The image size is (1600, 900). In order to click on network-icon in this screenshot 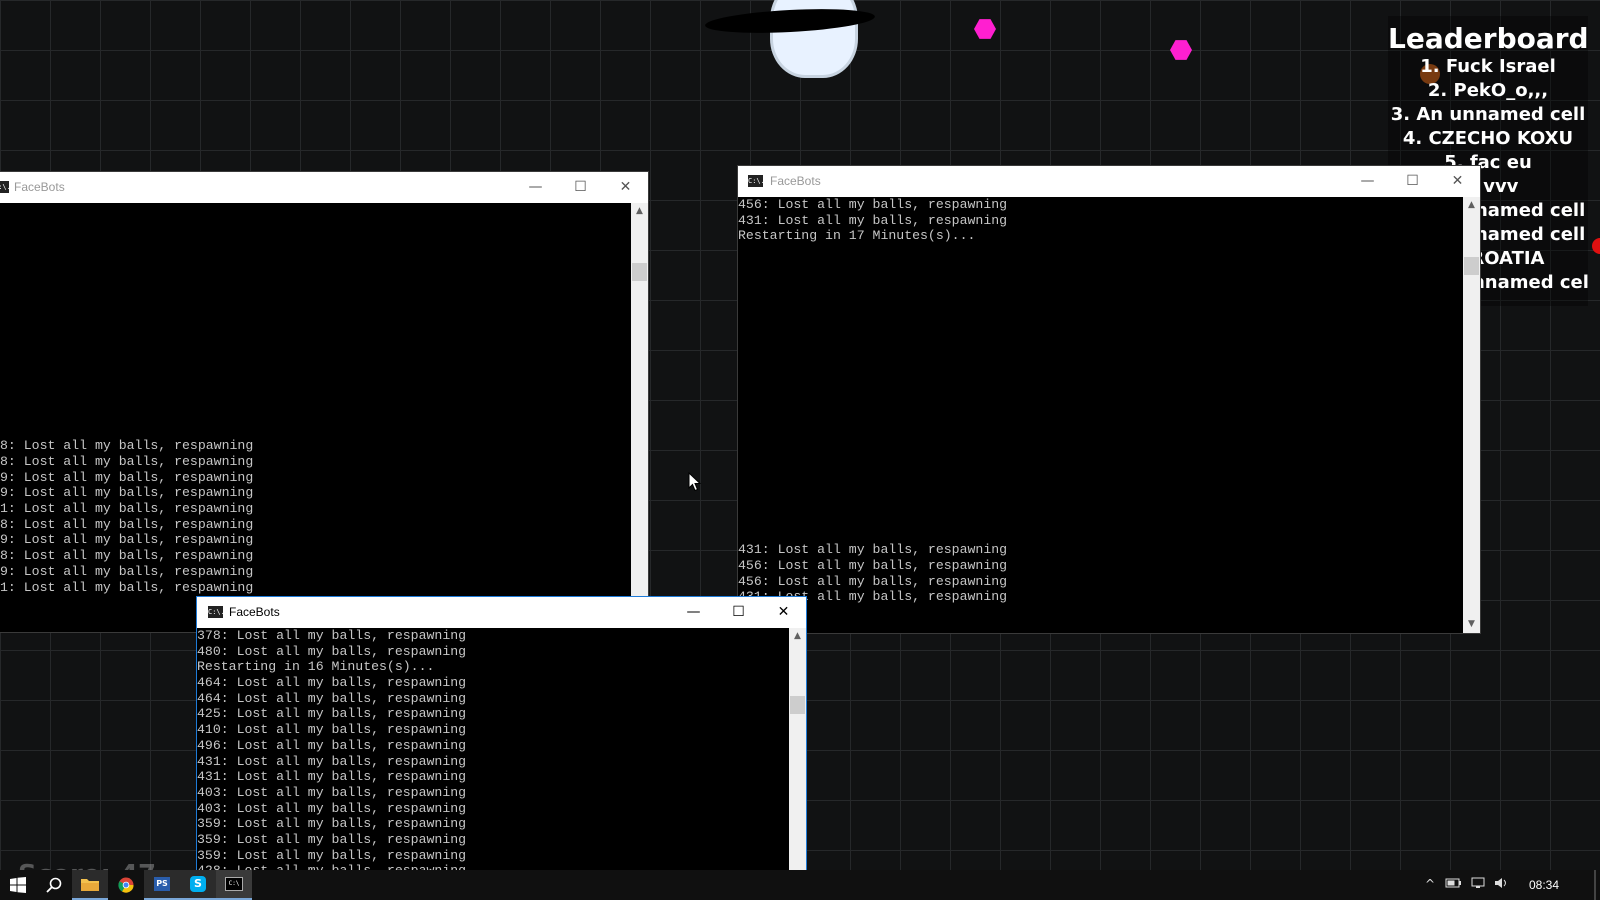, I will do `click(1478, 884)`.